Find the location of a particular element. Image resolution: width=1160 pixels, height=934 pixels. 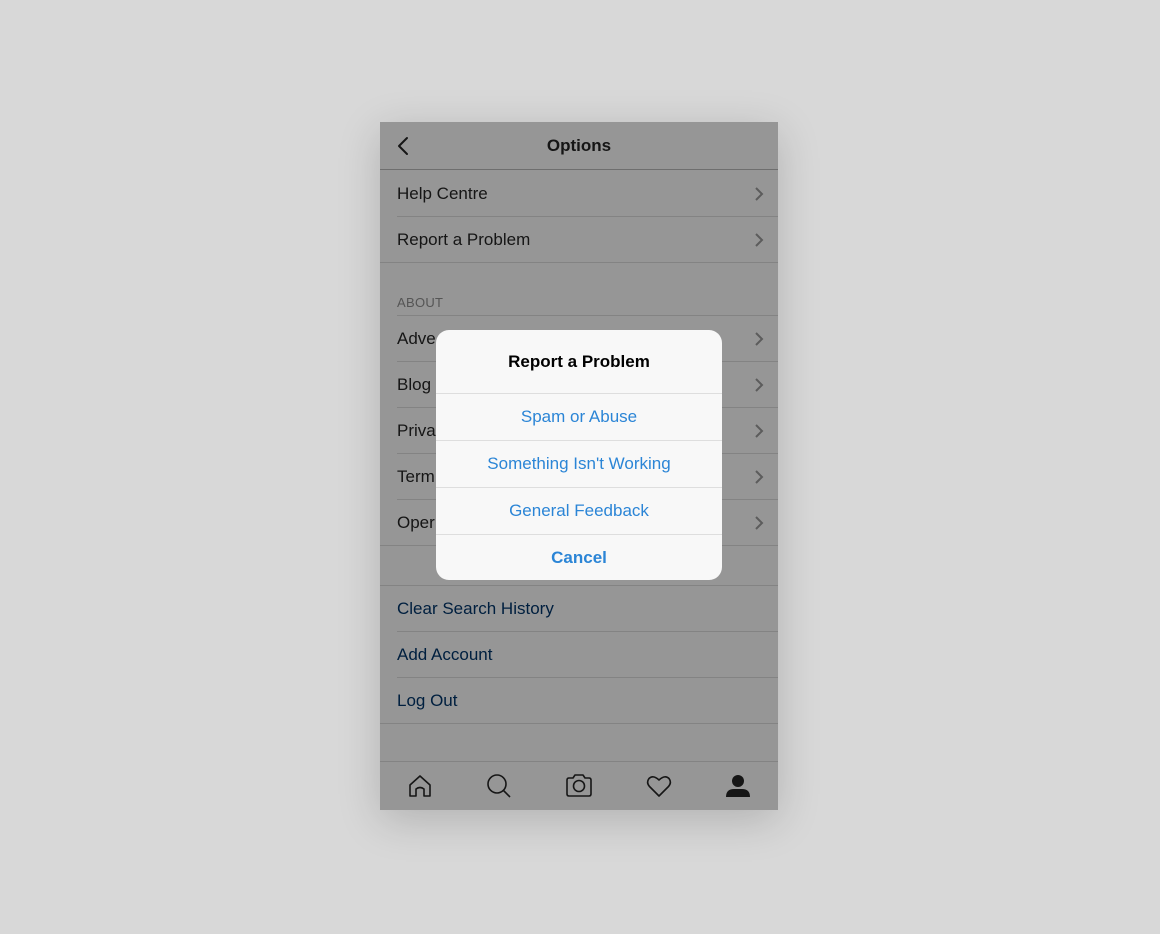

something-isnt-working-button: Something Isn't Working is located at coordinates (579, 464).